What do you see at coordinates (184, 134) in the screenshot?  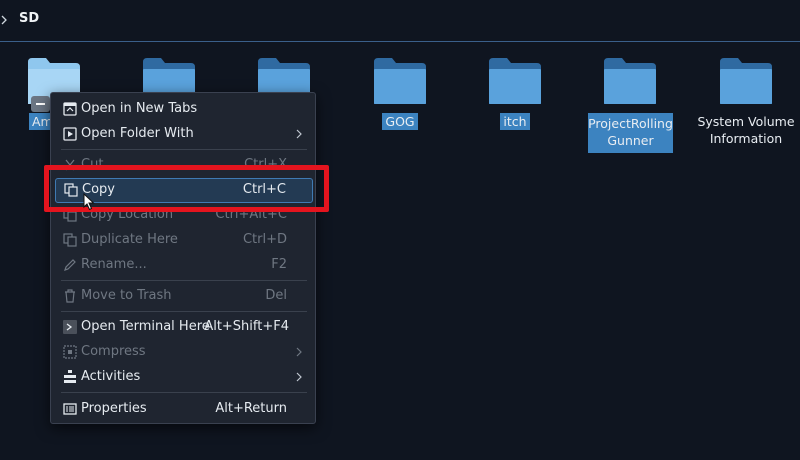 I see `menu-item-open-folder-with: Open Folder With` at bounding box center [184, 134].